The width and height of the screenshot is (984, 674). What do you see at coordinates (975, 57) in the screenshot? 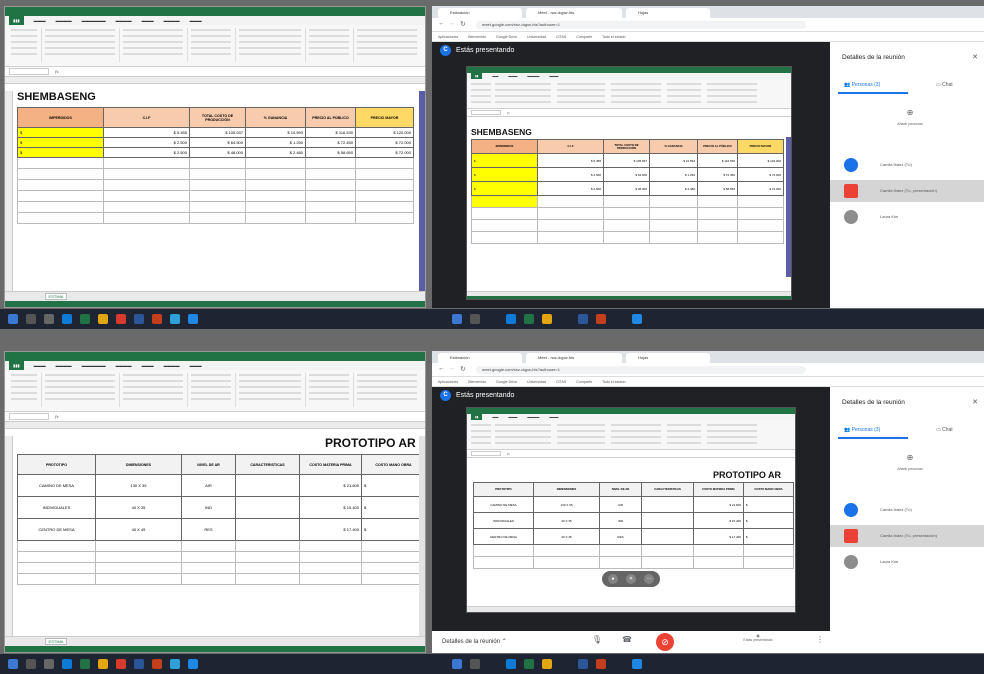
I see `close-icon: ✕` at bounding box center [975, 57].